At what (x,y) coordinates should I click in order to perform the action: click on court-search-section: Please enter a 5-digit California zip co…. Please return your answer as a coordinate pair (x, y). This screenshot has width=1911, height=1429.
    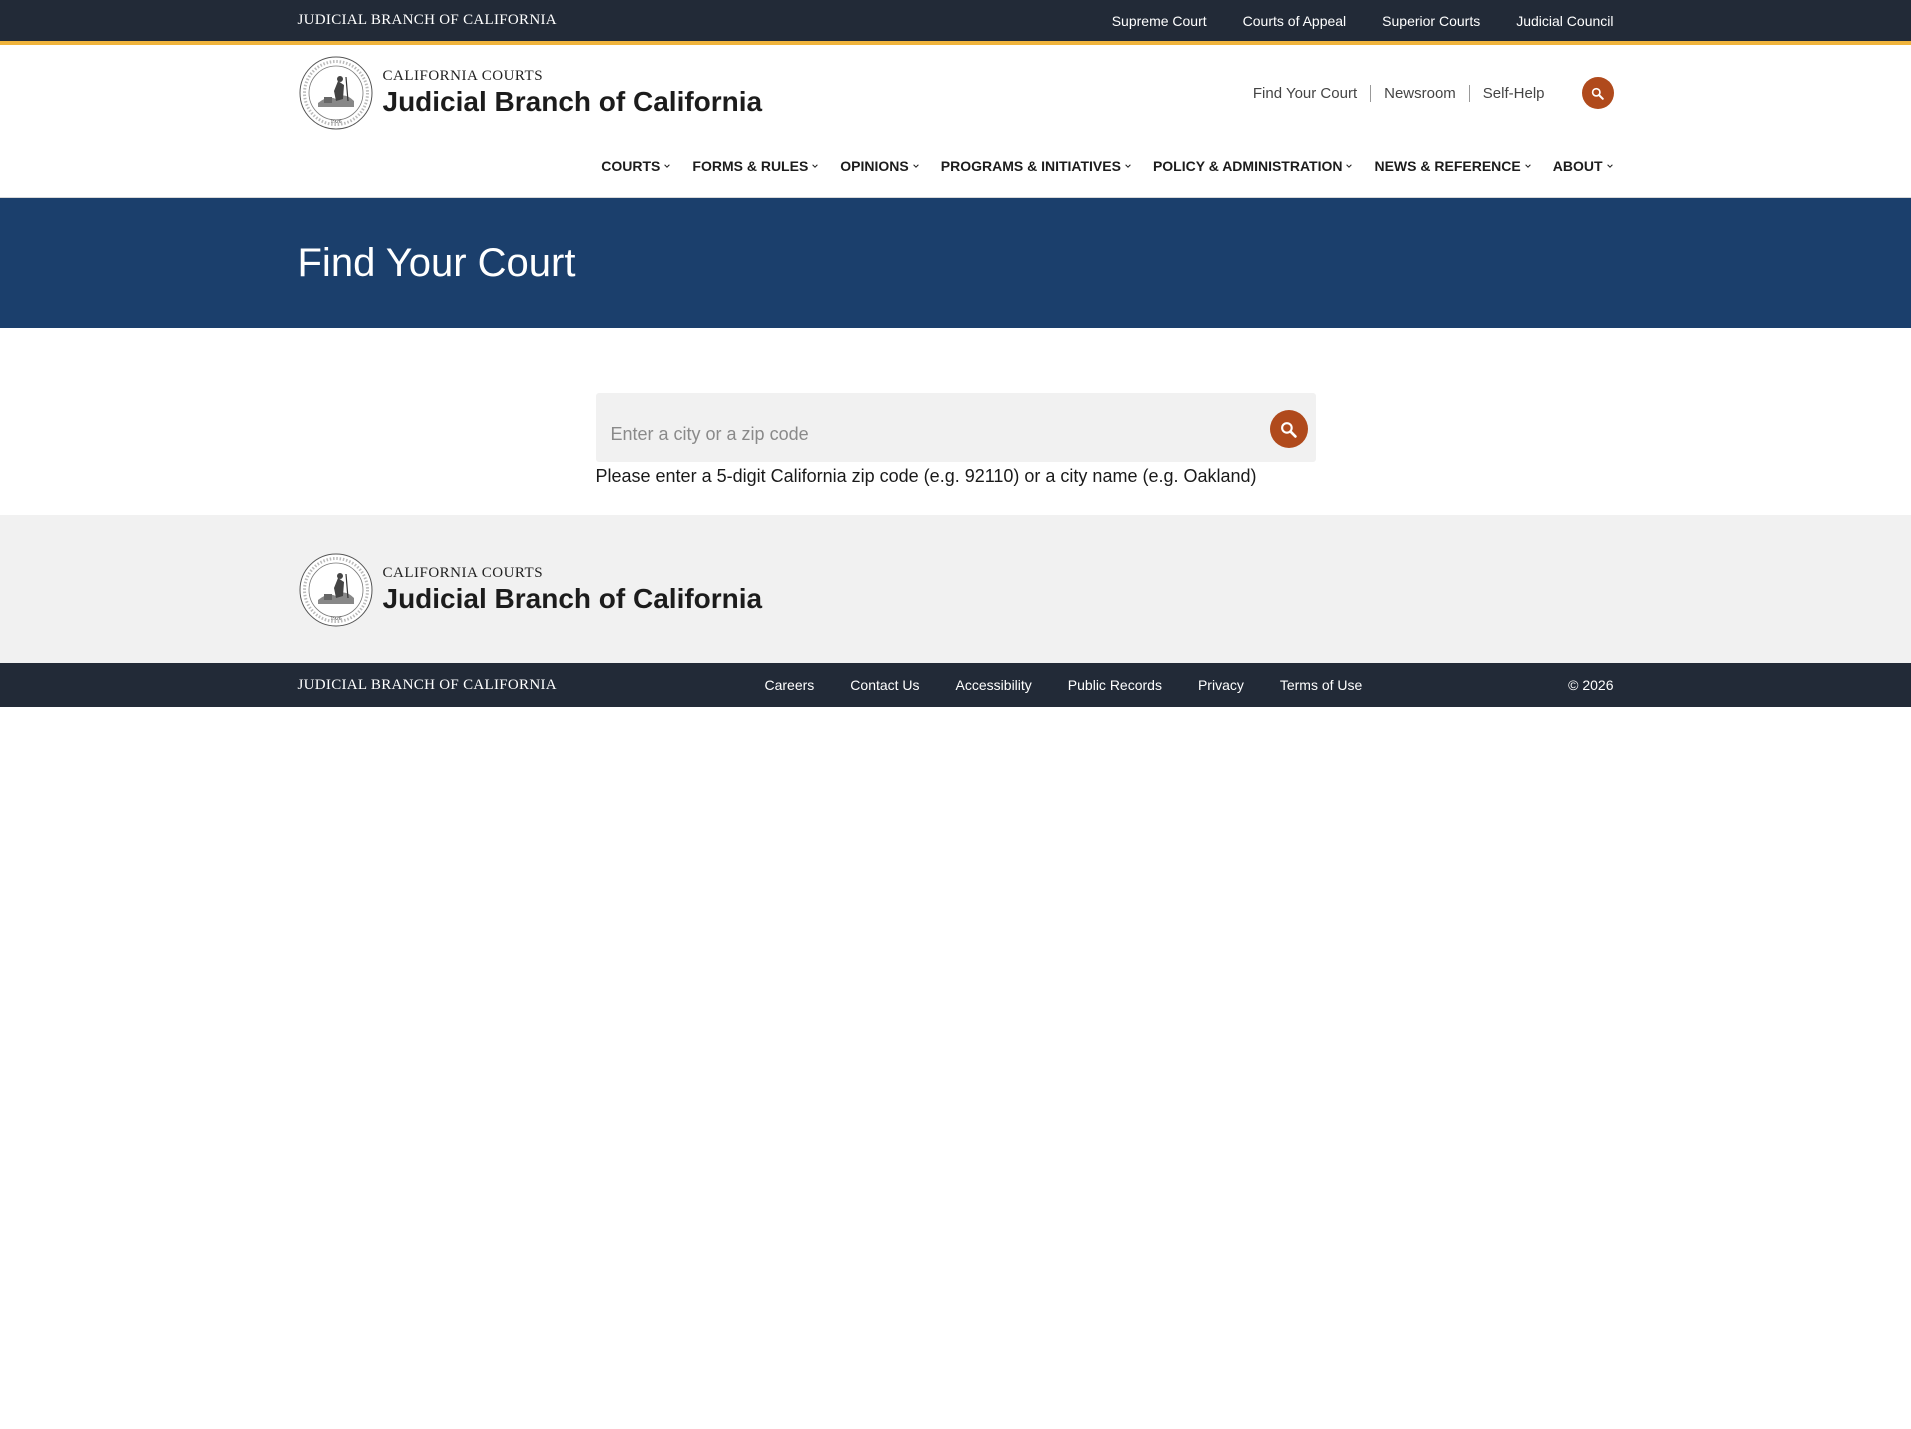
    Looking at the image, I should click on (955, 421).